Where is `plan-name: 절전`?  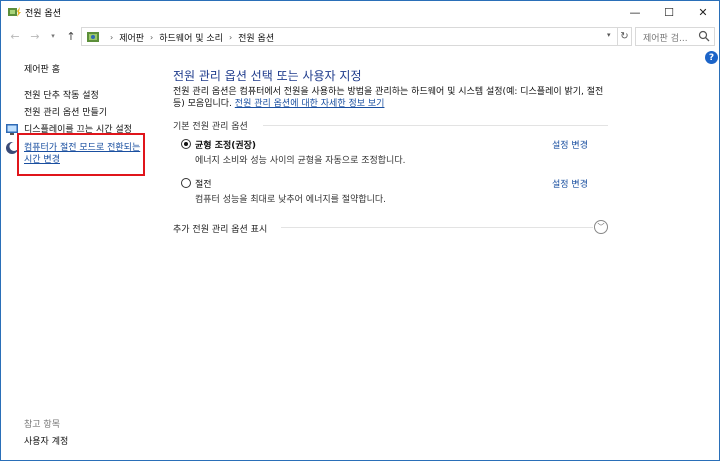
plan-name: 절전 is located at coordinates (203, 183).